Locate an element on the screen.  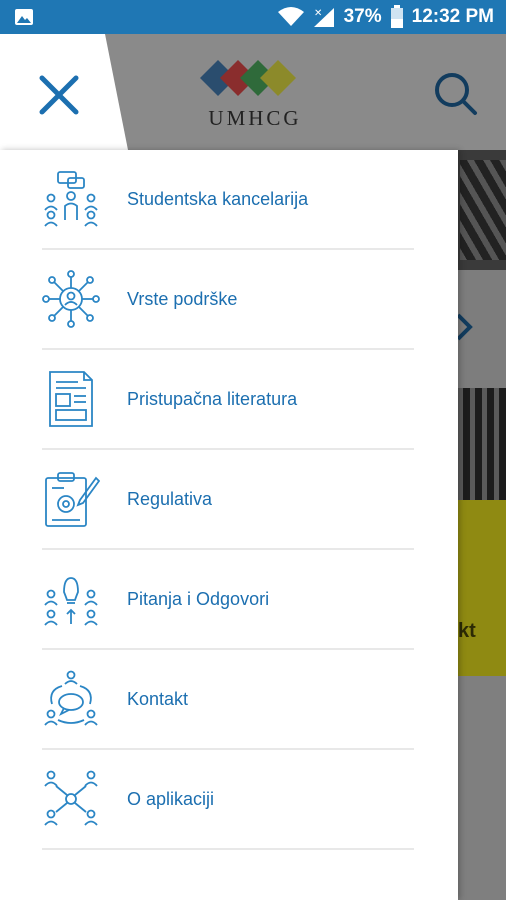
menu-item-label: Vrste podrške is located at coordinates (182, 298).